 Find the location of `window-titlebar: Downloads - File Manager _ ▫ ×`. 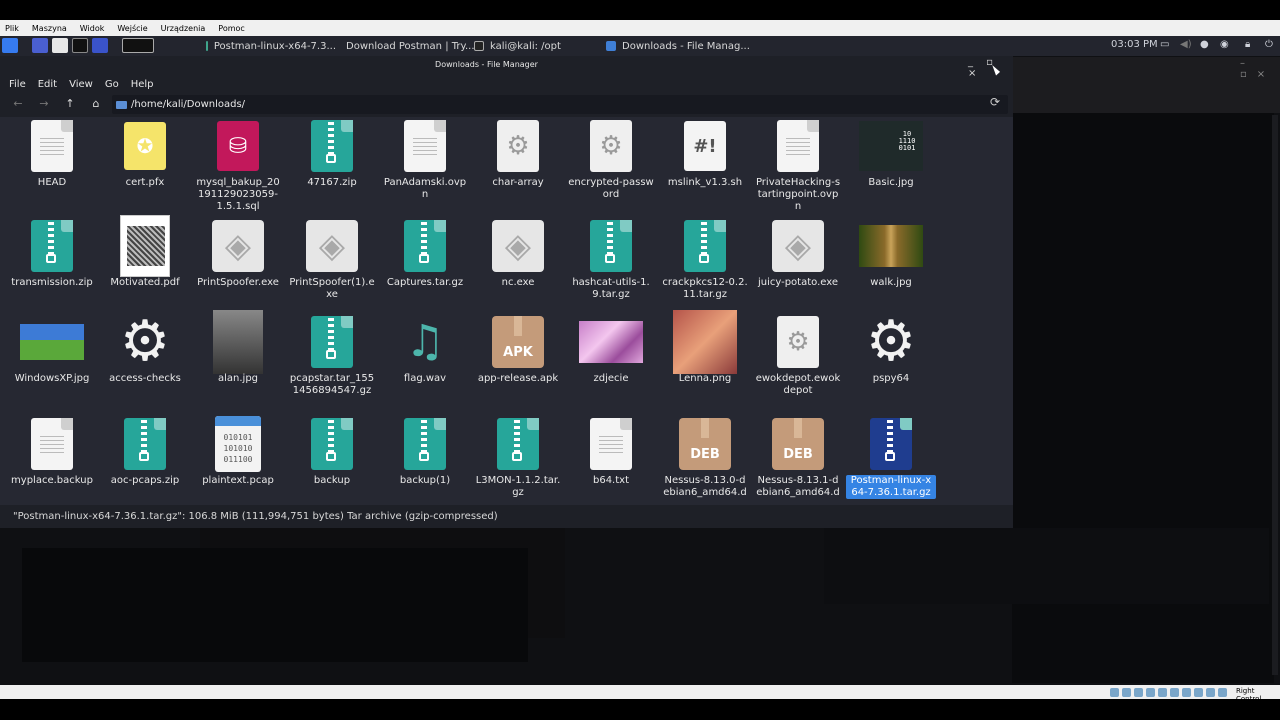

window-titlebar: Downloads - File Manager _ ▫ × is located at coordinates (506, 67).